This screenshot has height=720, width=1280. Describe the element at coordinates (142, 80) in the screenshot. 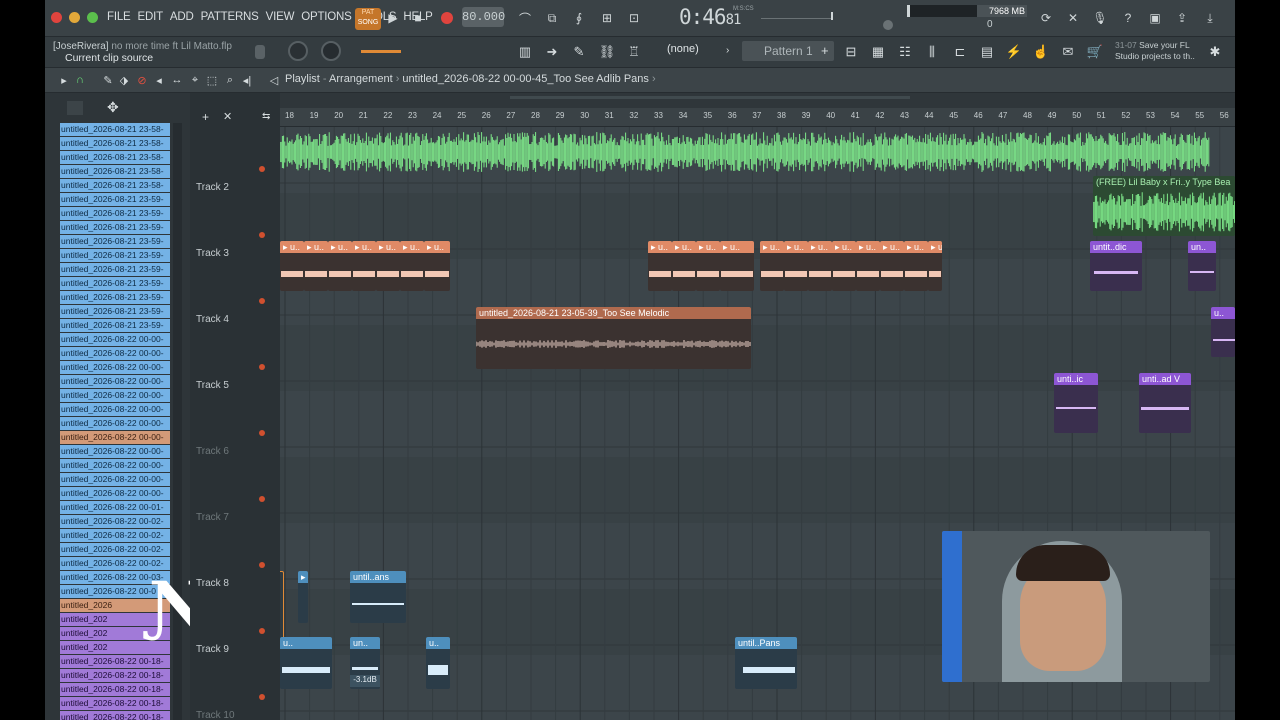

I see `delete-icon: ⊘` at that location.